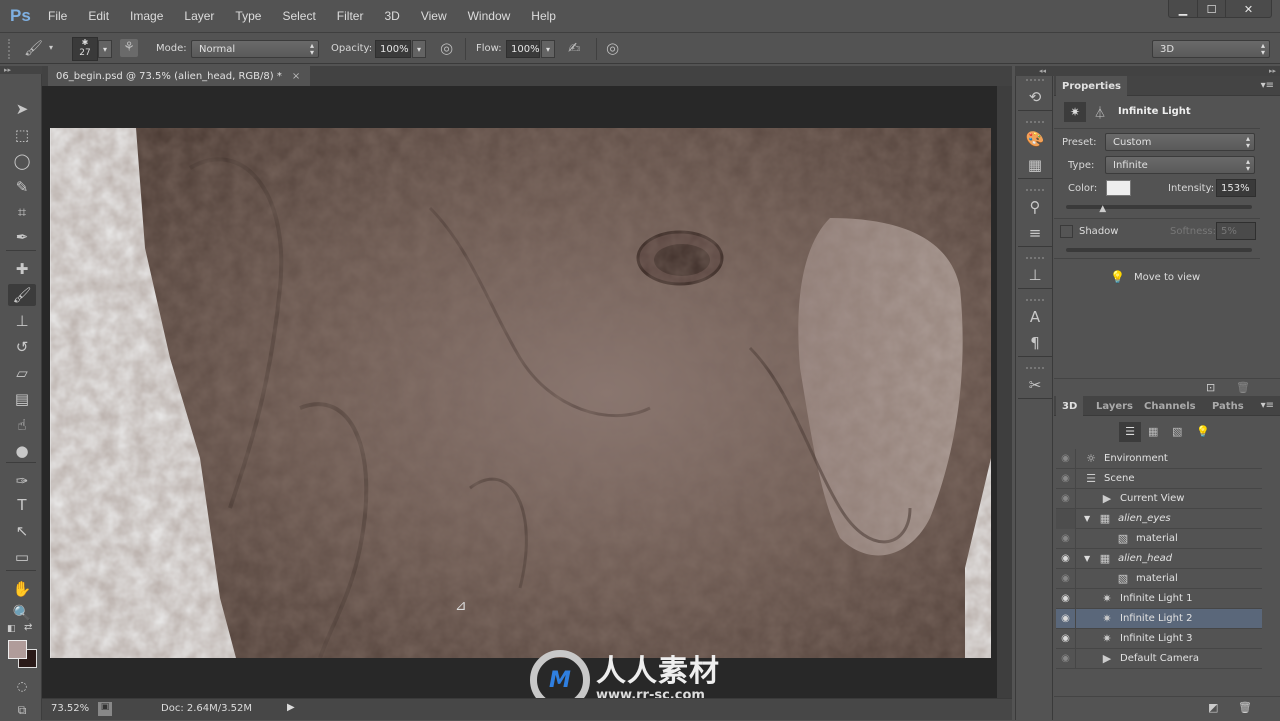  What do you see at coordinates (22, 589) in the screenshot?
I see `hand-tool-icon: ✋` at bounding box center [22, 589].